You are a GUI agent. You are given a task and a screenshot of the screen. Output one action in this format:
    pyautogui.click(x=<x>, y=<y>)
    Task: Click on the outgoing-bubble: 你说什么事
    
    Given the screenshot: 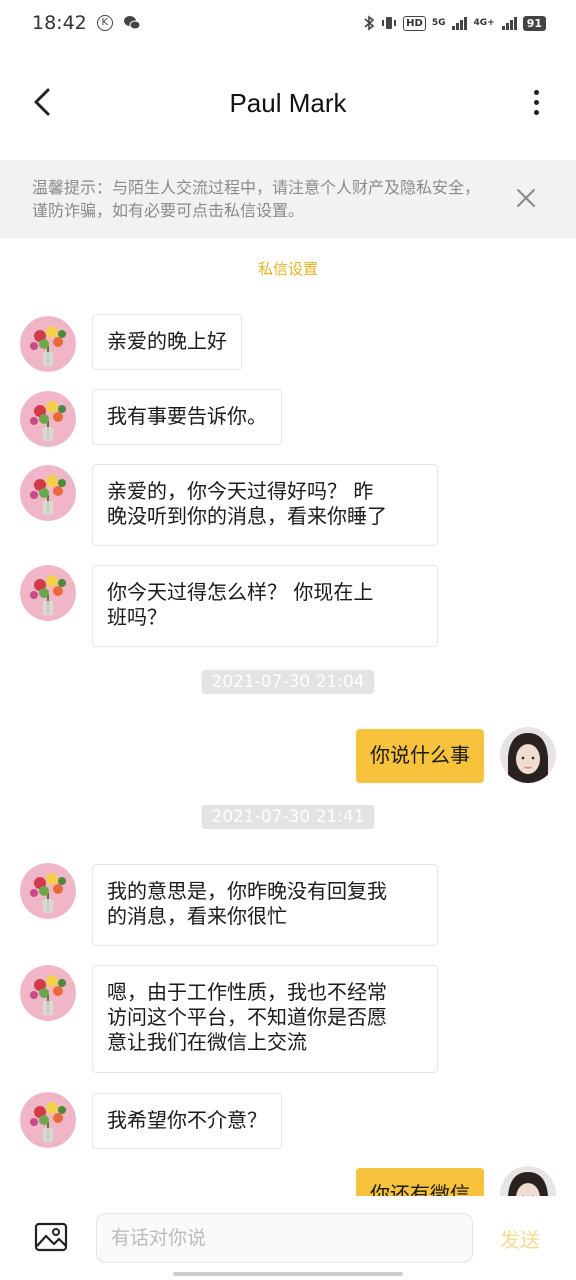 What is the action you would take?
    pyautogui.click(x=420, y=756)
    